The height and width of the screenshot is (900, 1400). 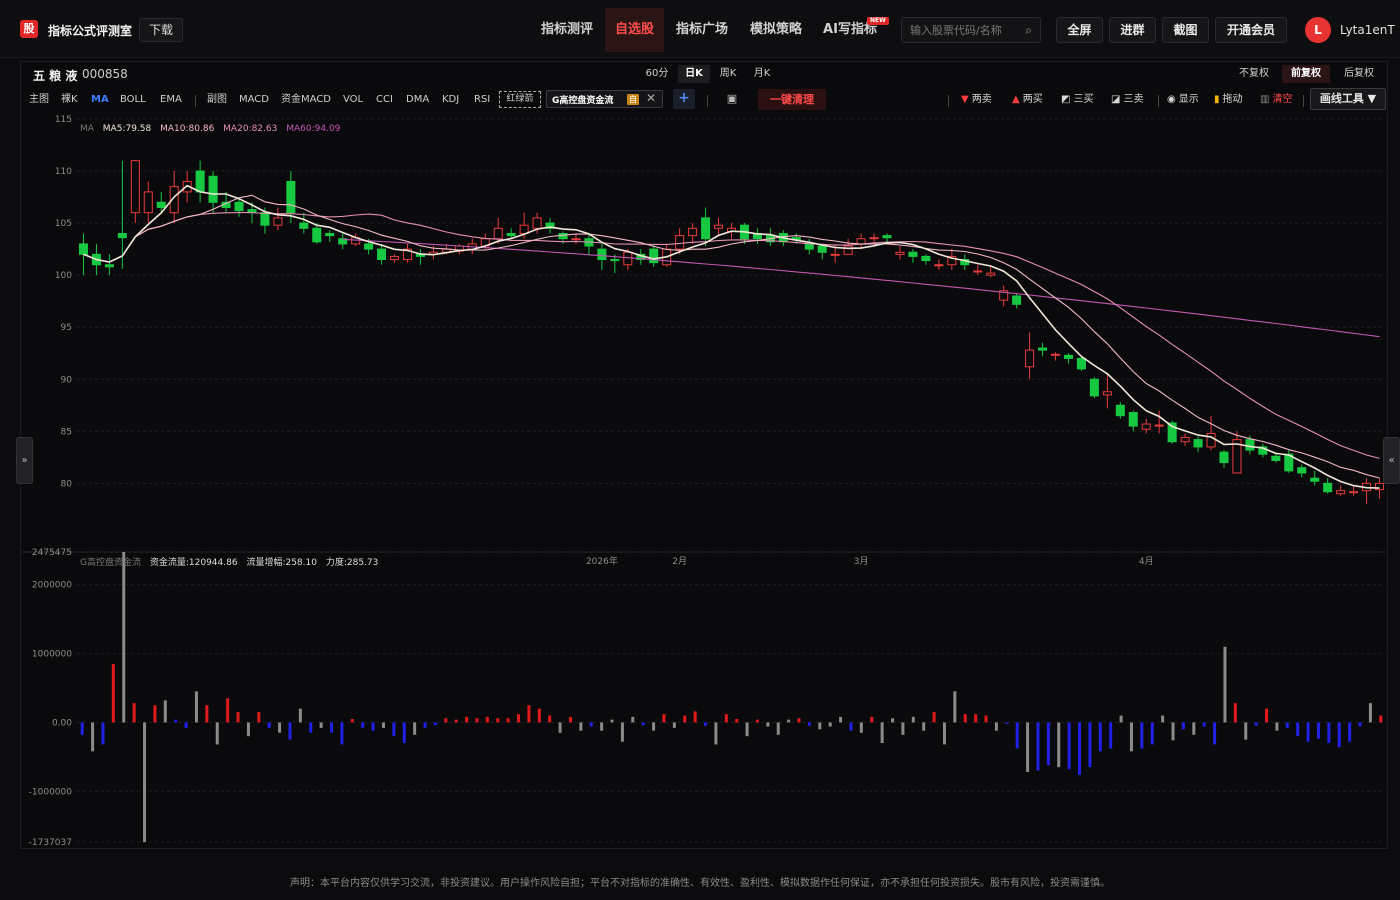 What do you see at coordinates (63, 224) in the screenshot?
I see `price-tick-label: 105` at bounding box center [63, 224].